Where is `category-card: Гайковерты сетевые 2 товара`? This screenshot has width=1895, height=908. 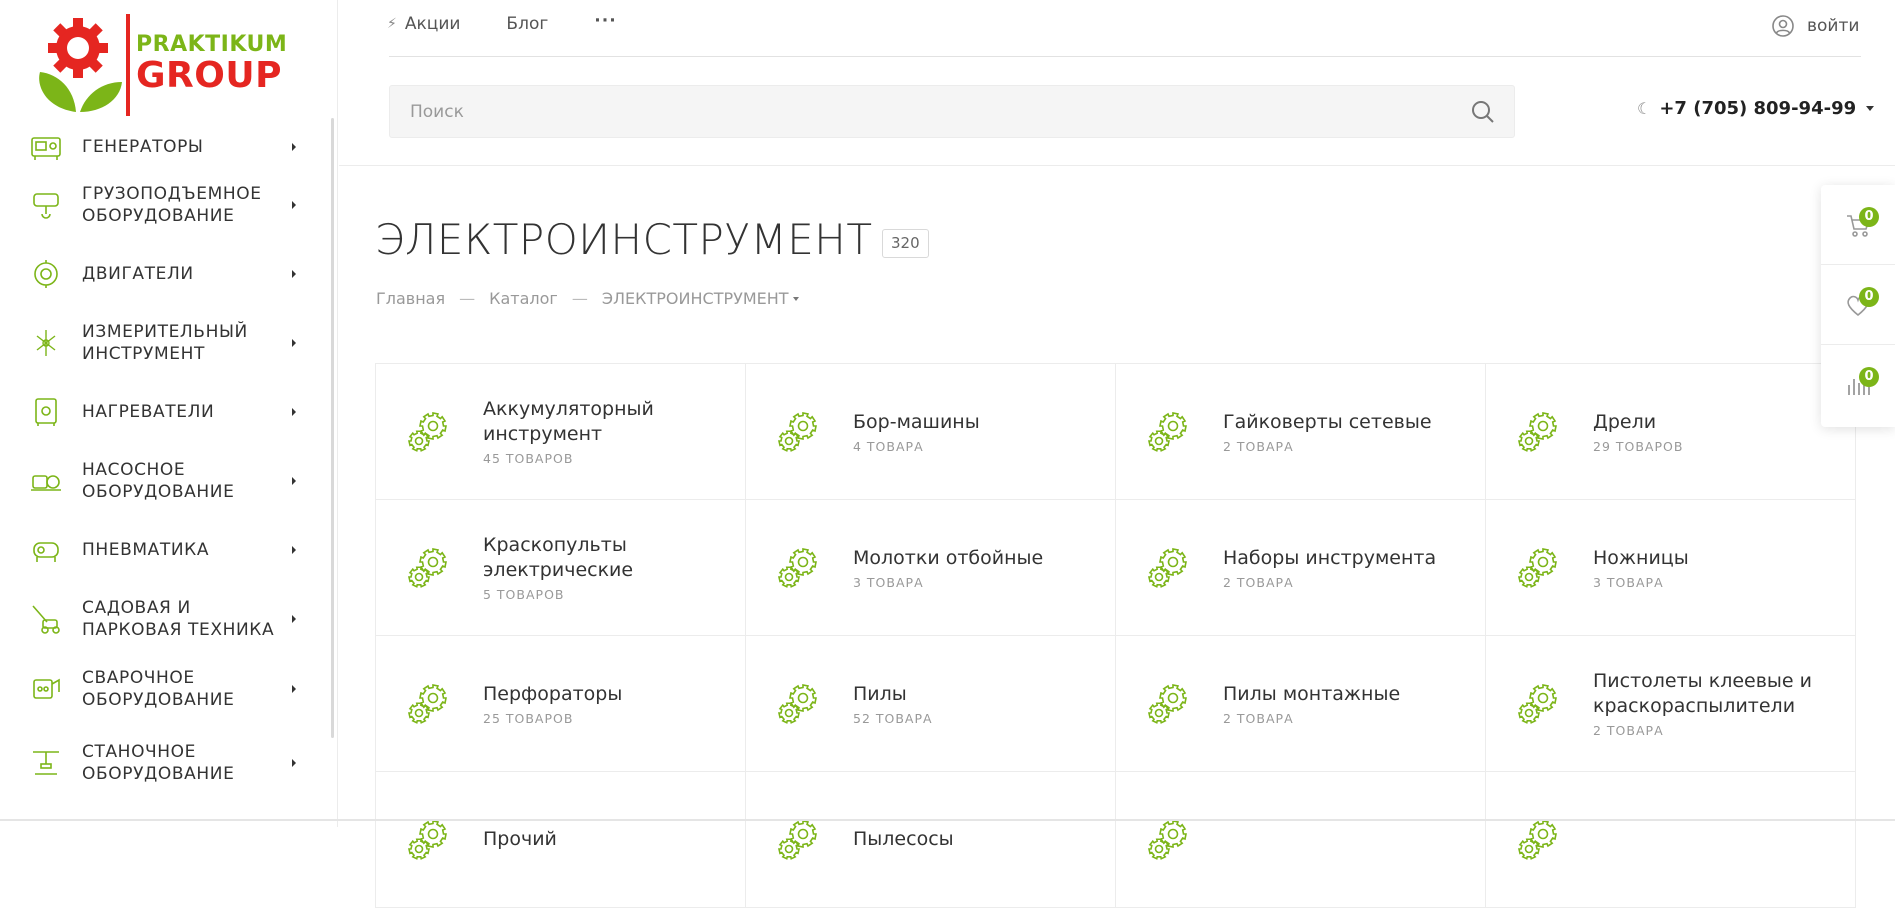 category-card: Гайковерты сетевые 2 товара is located at coordinates (1301, 432).